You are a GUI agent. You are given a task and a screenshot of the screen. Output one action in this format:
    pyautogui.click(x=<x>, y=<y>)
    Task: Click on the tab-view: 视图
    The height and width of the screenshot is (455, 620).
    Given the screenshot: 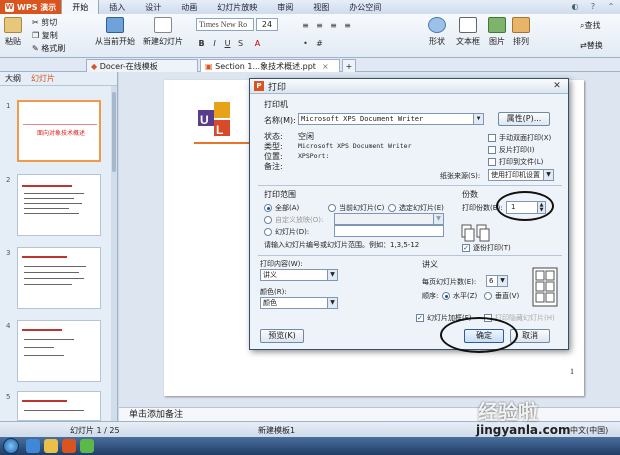 What is the action you would take?
    pyautogui.click(x=321, y=7)
    